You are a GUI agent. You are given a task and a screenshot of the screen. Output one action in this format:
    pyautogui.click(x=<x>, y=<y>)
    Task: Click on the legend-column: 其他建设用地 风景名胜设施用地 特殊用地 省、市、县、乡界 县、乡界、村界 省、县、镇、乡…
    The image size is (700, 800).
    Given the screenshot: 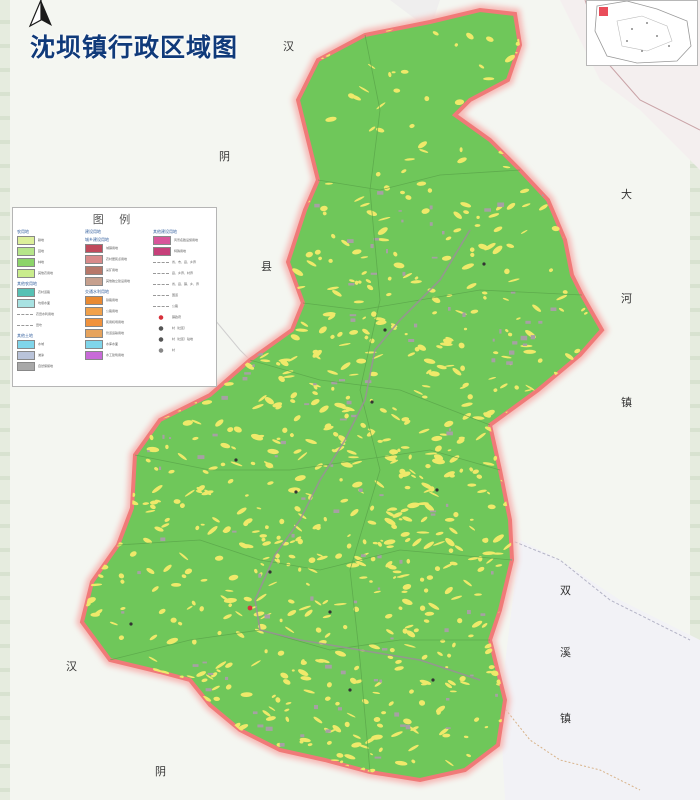 What is the action you would take?
    pyautogui.click(x=176, y=291)
    